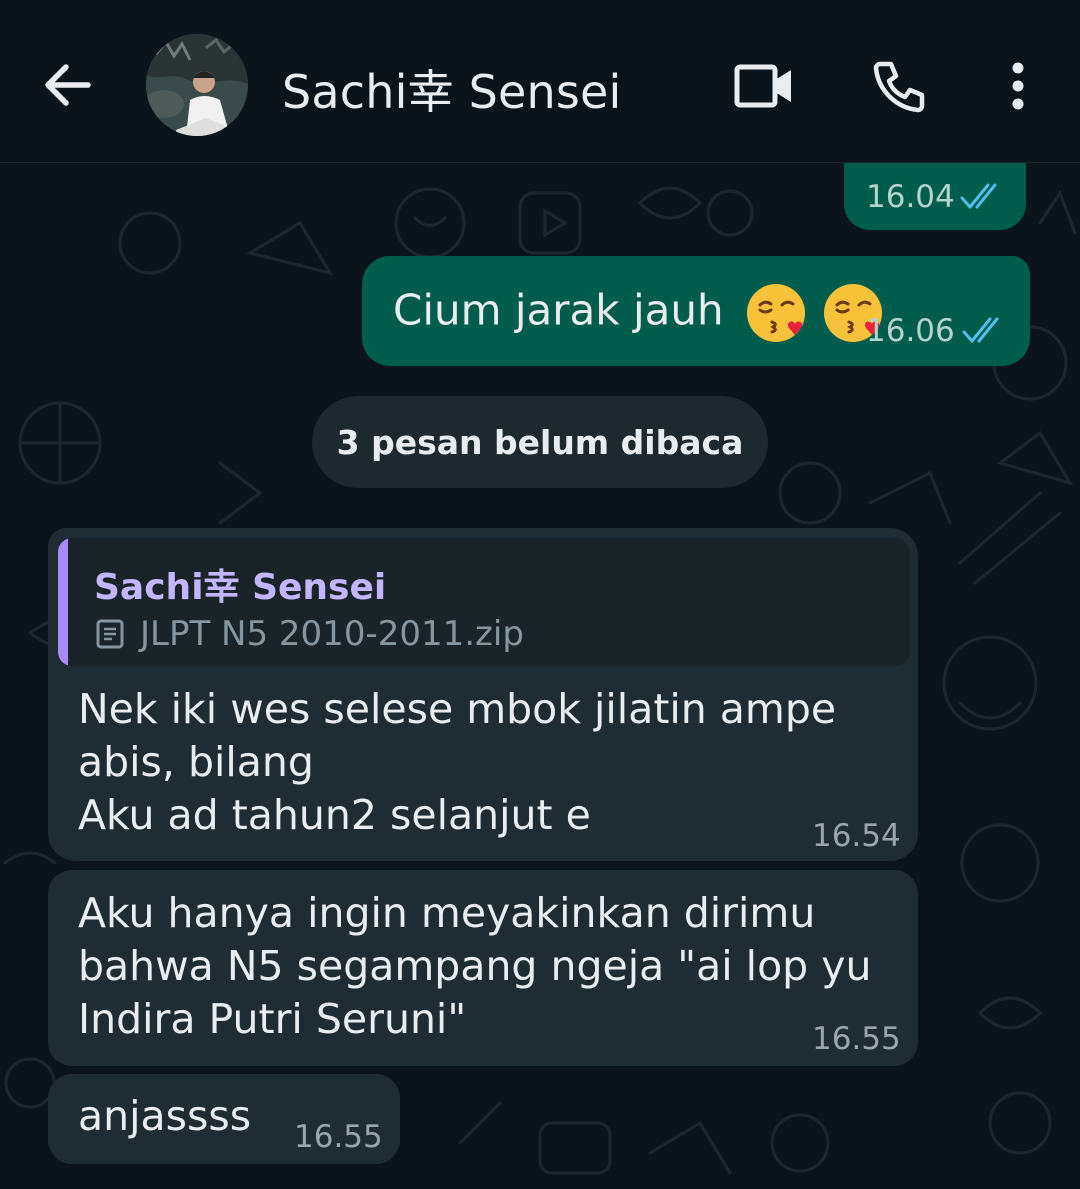 The width and height of the screenshot is (1080, 1189). What do you see at coordinates (272, 1019) in the screenshot?
I see `message-text-line: Indira Putri Seruni"` at bounding box center [272, 1019].